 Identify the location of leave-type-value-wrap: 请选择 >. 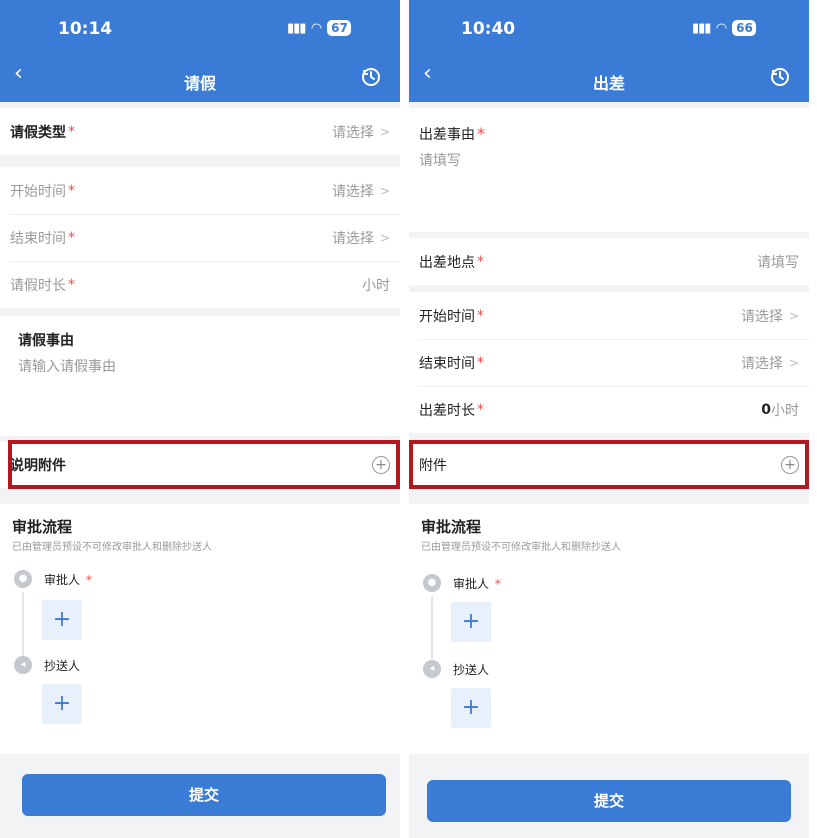
(361, 132).